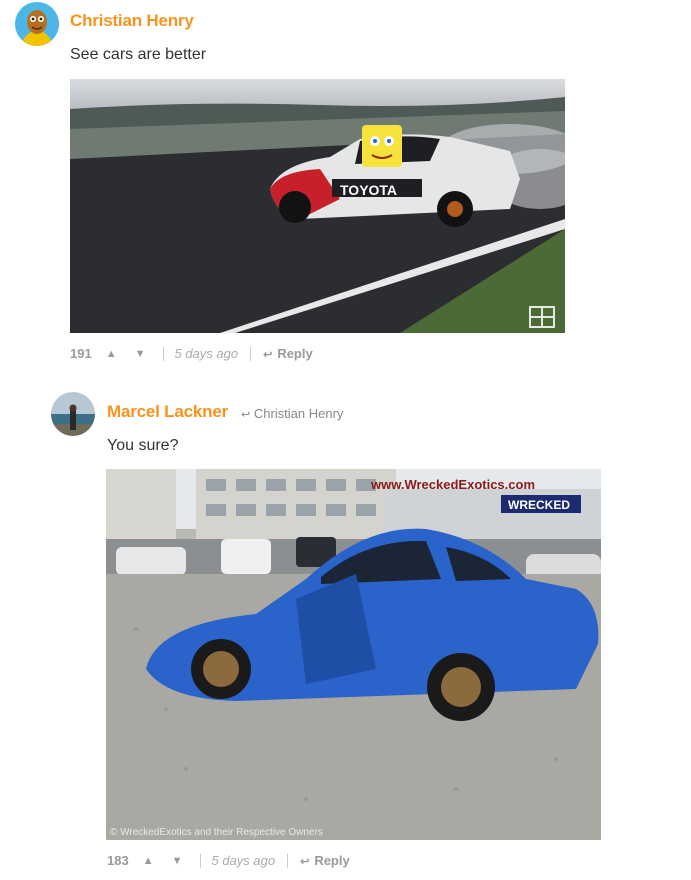  Describe the element at coordinates (138, 54) in the screenshot. I see `comment-text: See cars are better` at that location.